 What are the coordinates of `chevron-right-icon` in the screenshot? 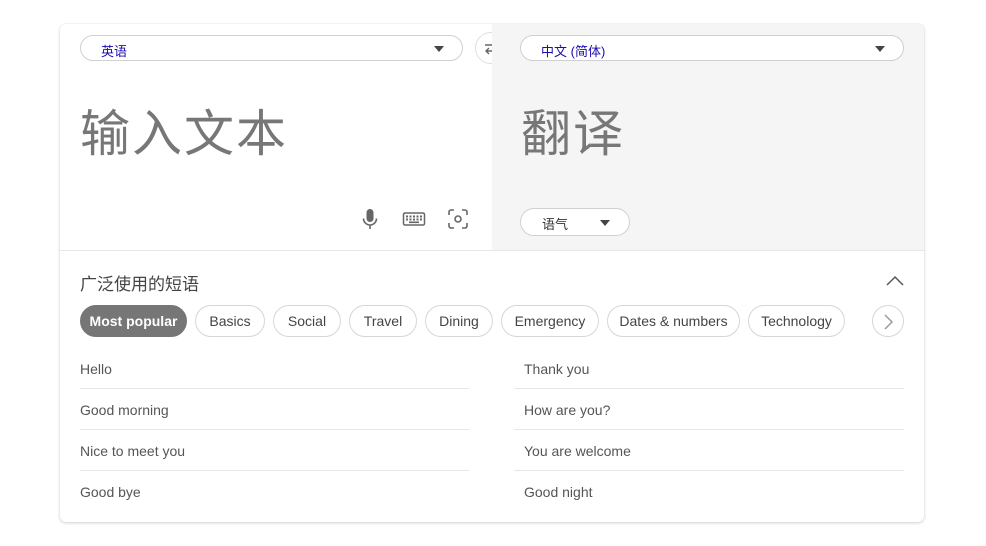 It's located at (889, 322).